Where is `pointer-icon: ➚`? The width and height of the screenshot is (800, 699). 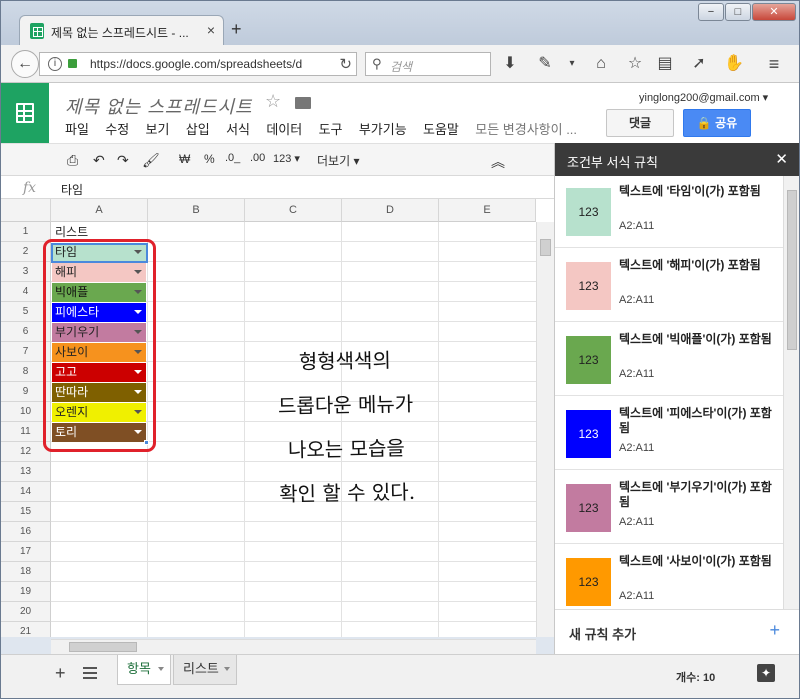
pointer-icon: ➚ is located at coordinates (699, 64).